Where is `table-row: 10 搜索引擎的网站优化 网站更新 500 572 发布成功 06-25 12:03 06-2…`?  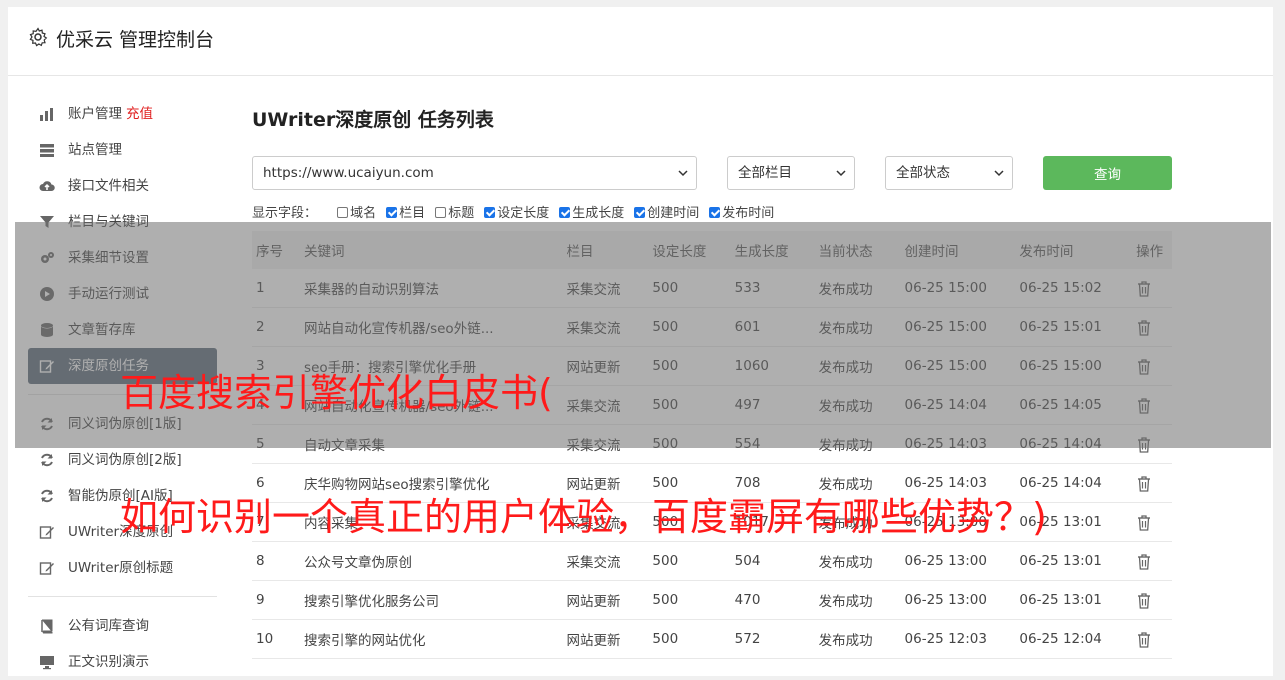
table-row: 10 搜索引擎的网站优化 网站更新 500 572 发布成功 06-25 12:03 06-2… is located at coordinates (712, 639).